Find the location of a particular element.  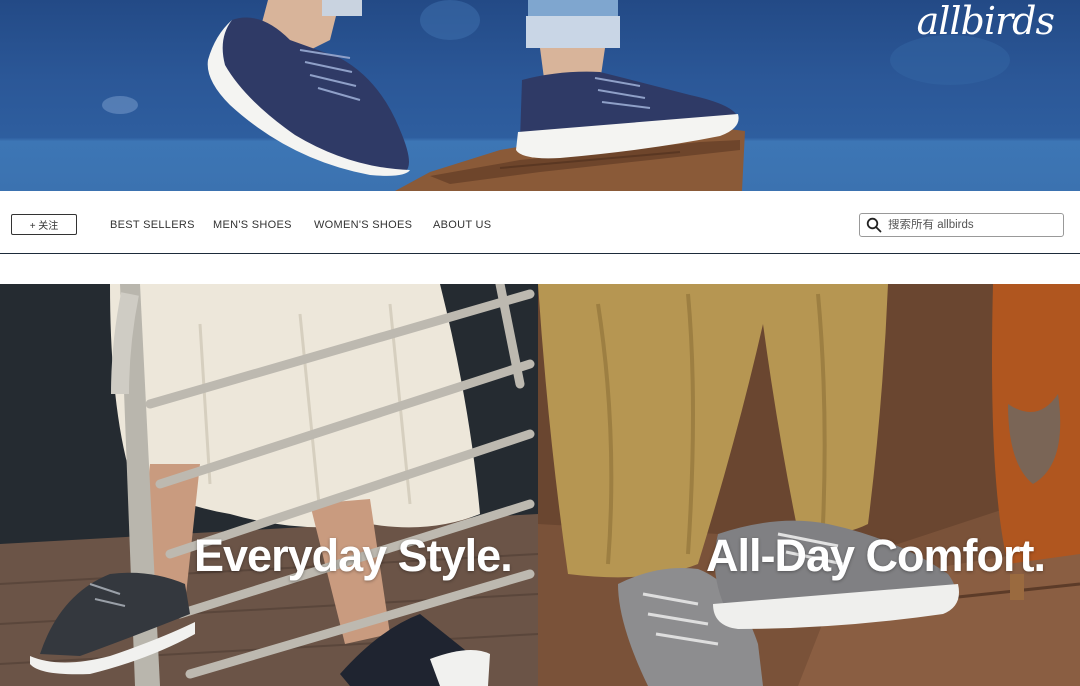

store-search-box is located at coordinates (961, 225).